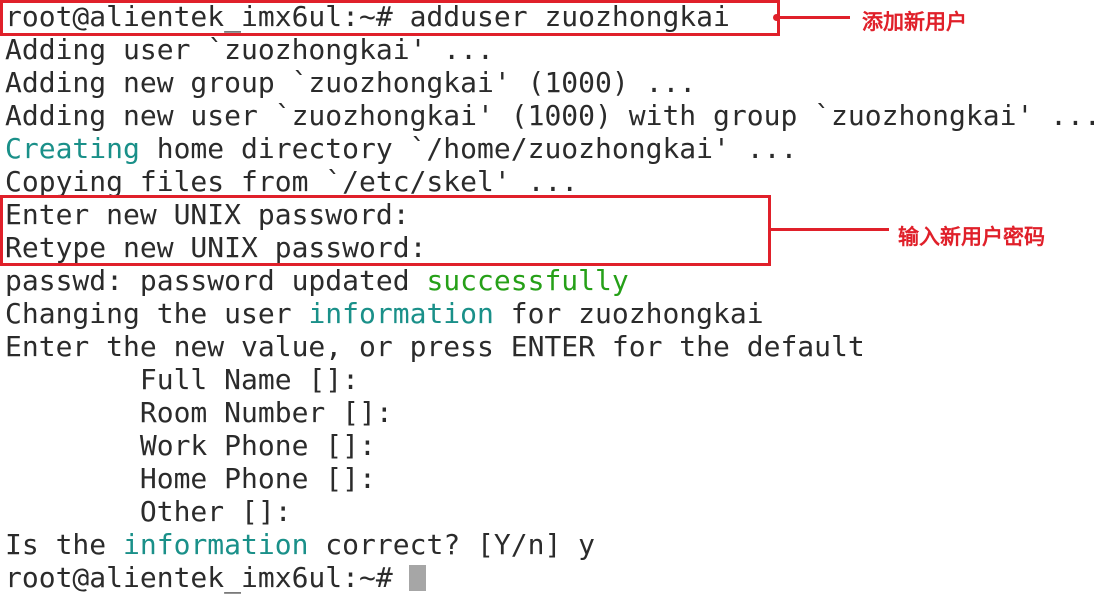 The image size is (1103, 594). Describe the element at coordinates (148, 511) in the screenshot. I see `terminal-text-segment: Other []:` at that location.